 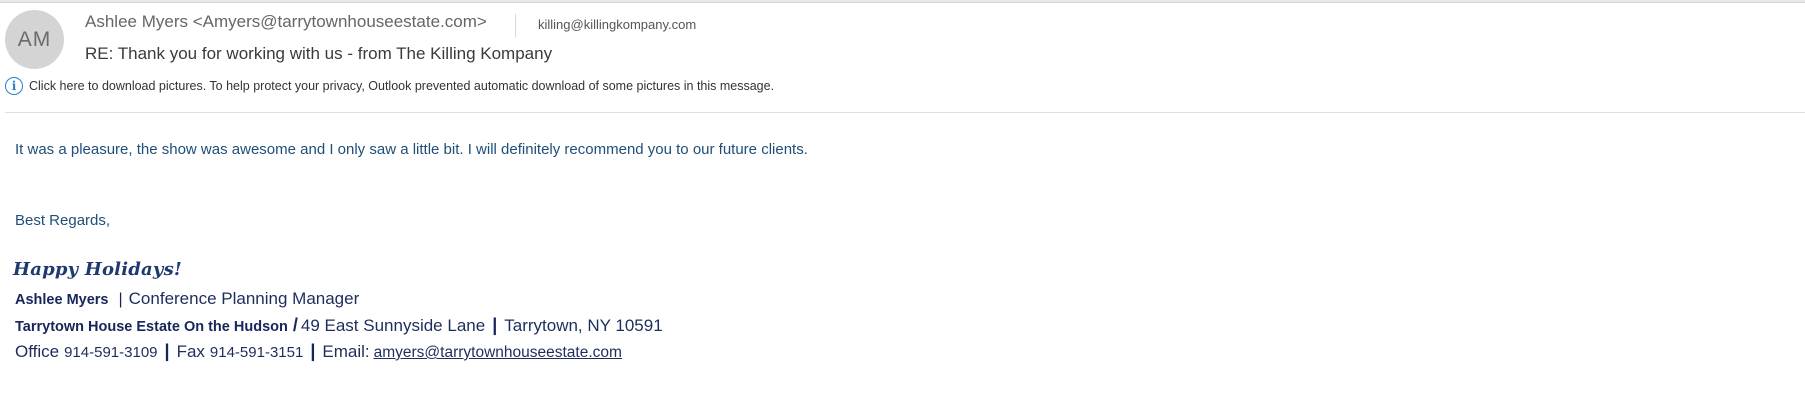 I want to click on signature-email-link: amyers@tarrytownhouseestate.com, so click(x=498, y=353).